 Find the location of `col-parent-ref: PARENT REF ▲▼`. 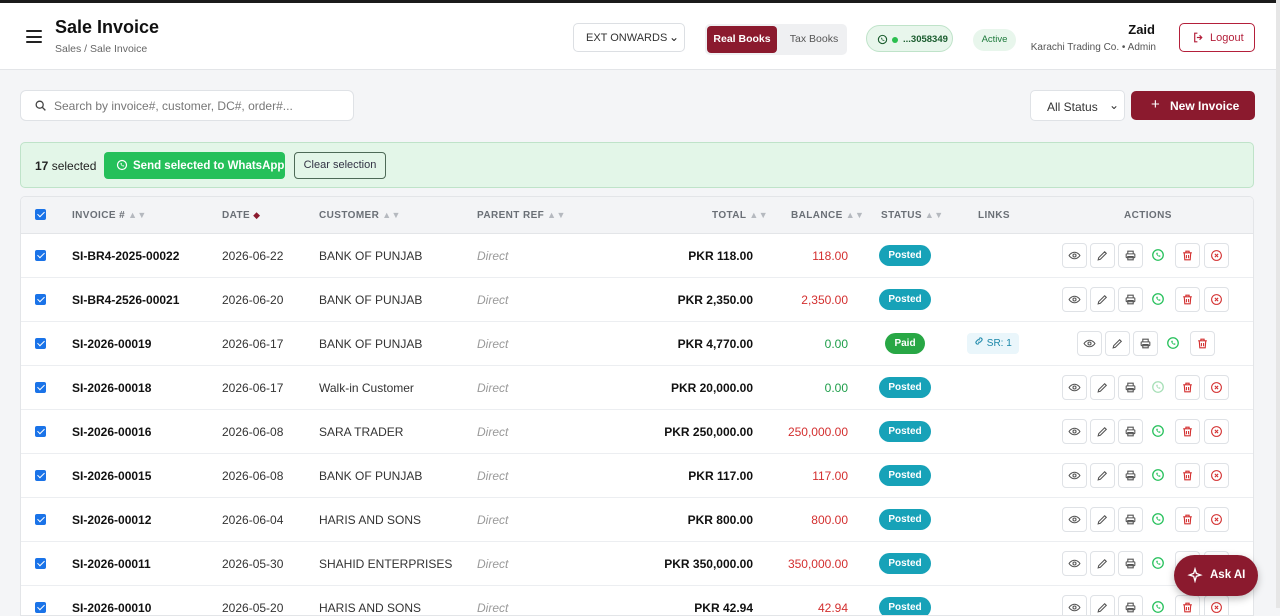

col-parent-ref: PARENT REF ▲▼ is located at coordinates (521, 215).